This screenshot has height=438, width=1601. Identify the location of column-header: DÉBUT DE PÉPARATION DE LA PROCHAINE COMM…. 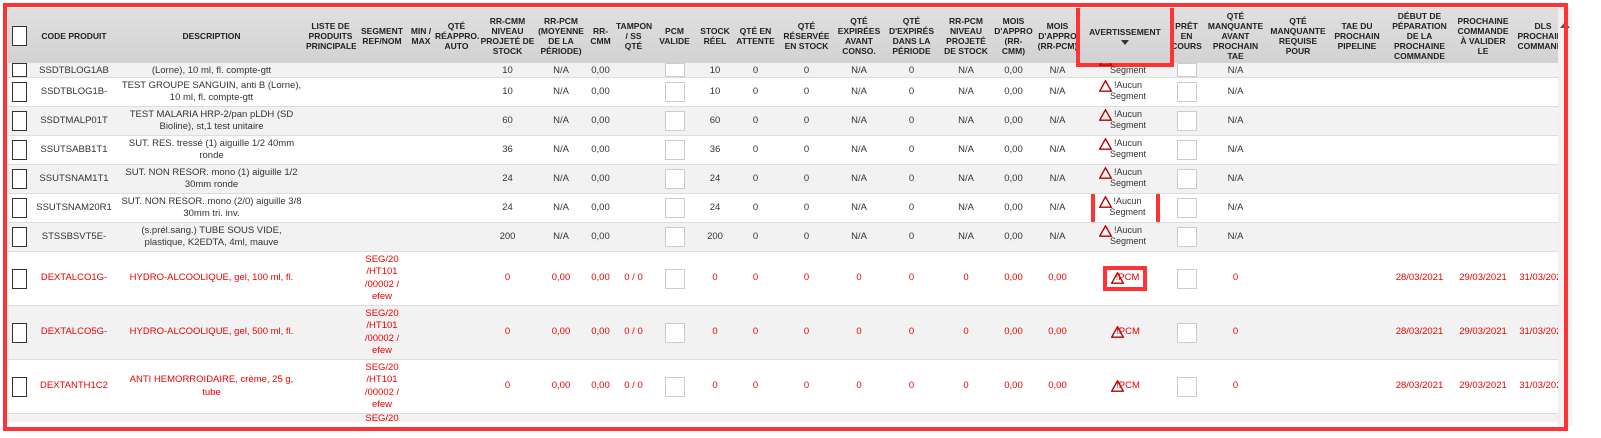
(1419, 35).